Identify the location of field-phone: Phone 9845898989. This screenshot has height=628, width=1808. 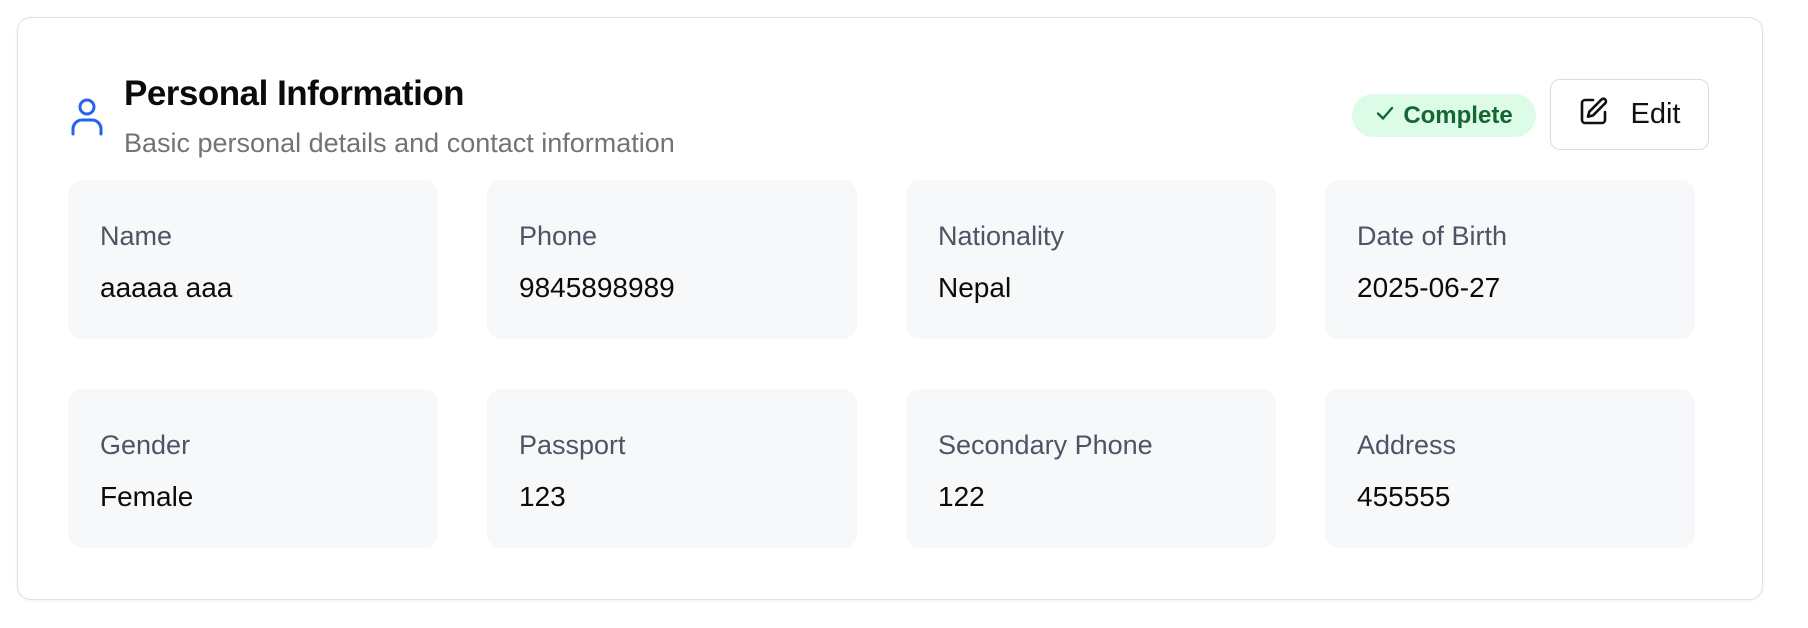
(672, 259).